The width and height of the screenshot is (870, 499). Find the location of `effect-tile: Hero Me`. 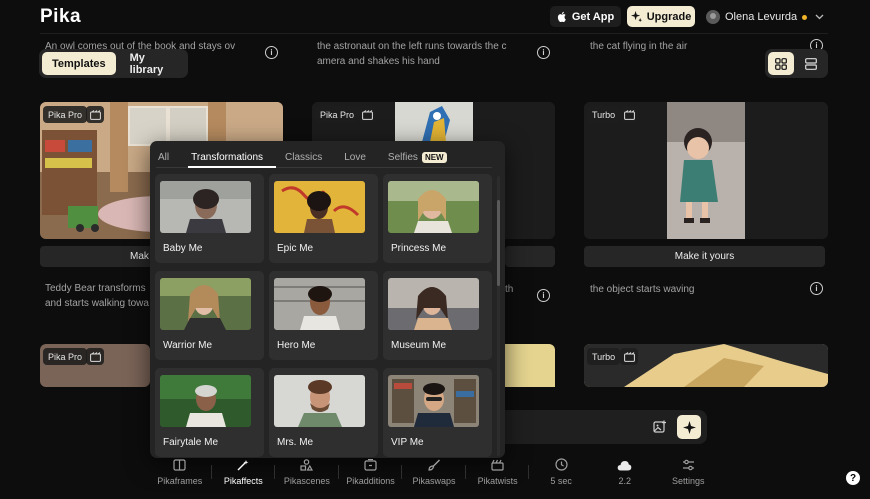

effect-tile: Hero Me is located at coordinates (323, 315).